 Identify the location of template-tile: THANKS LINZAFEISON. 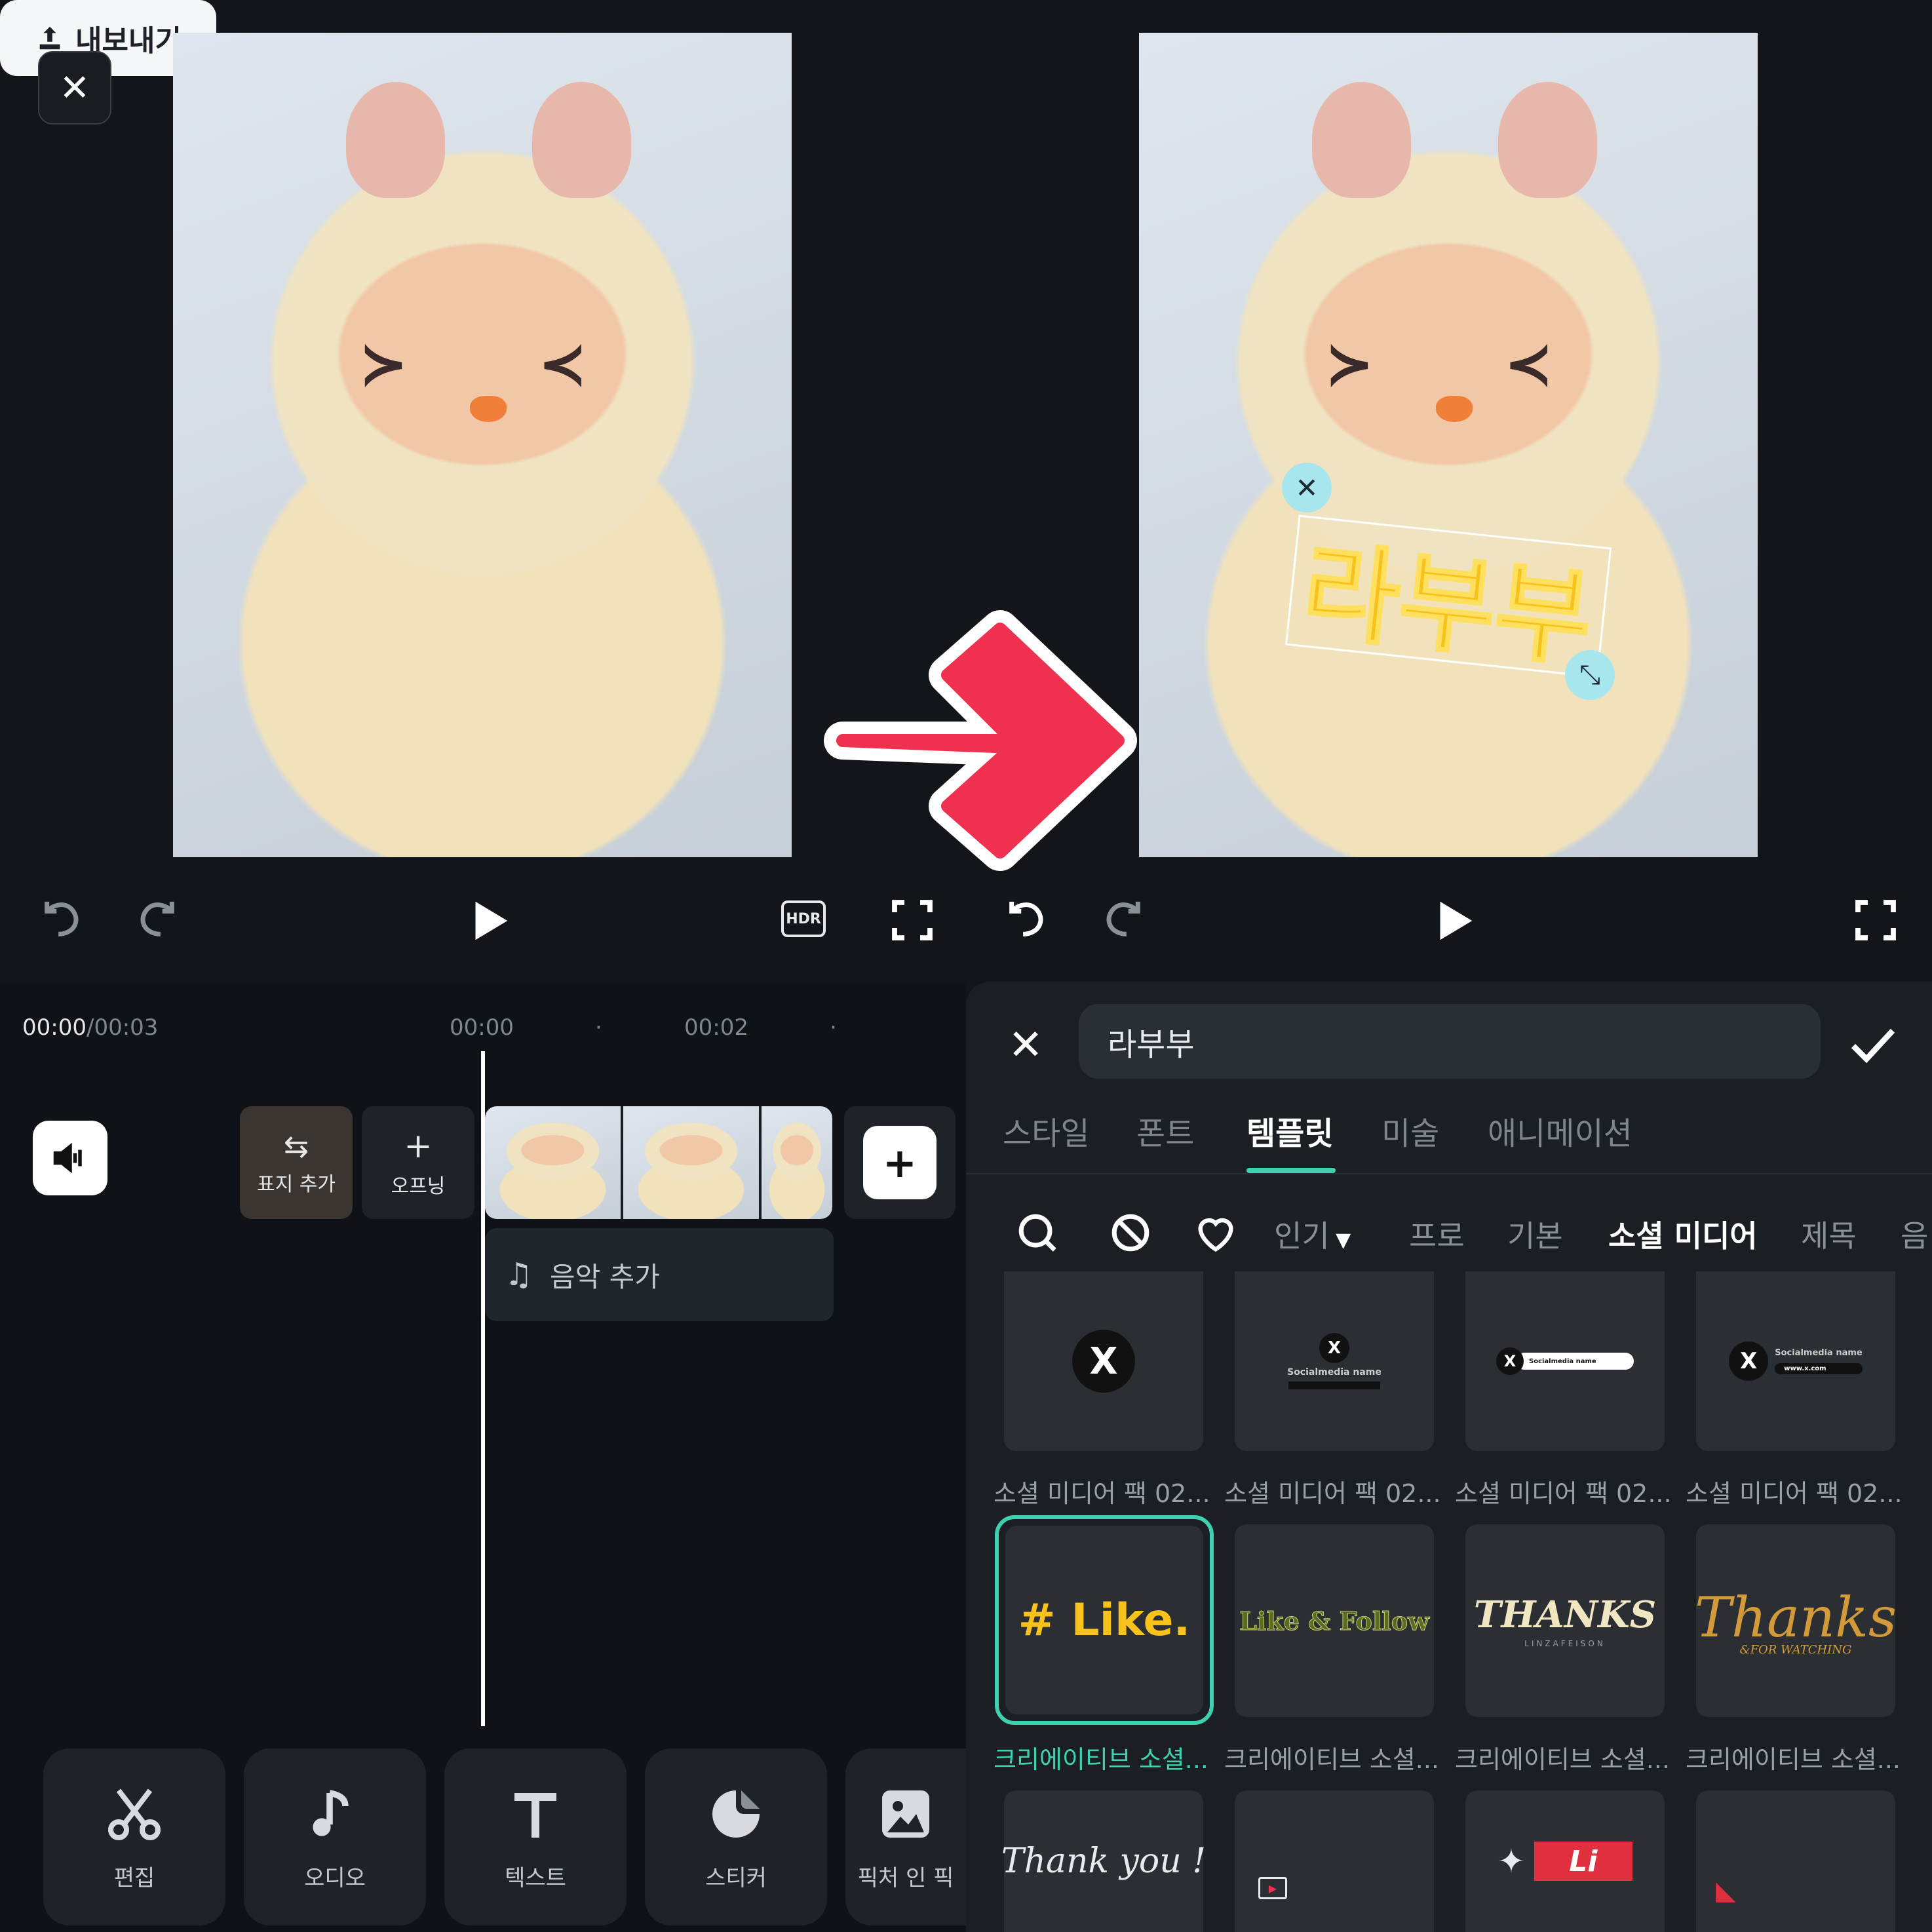
(1565, 1620).